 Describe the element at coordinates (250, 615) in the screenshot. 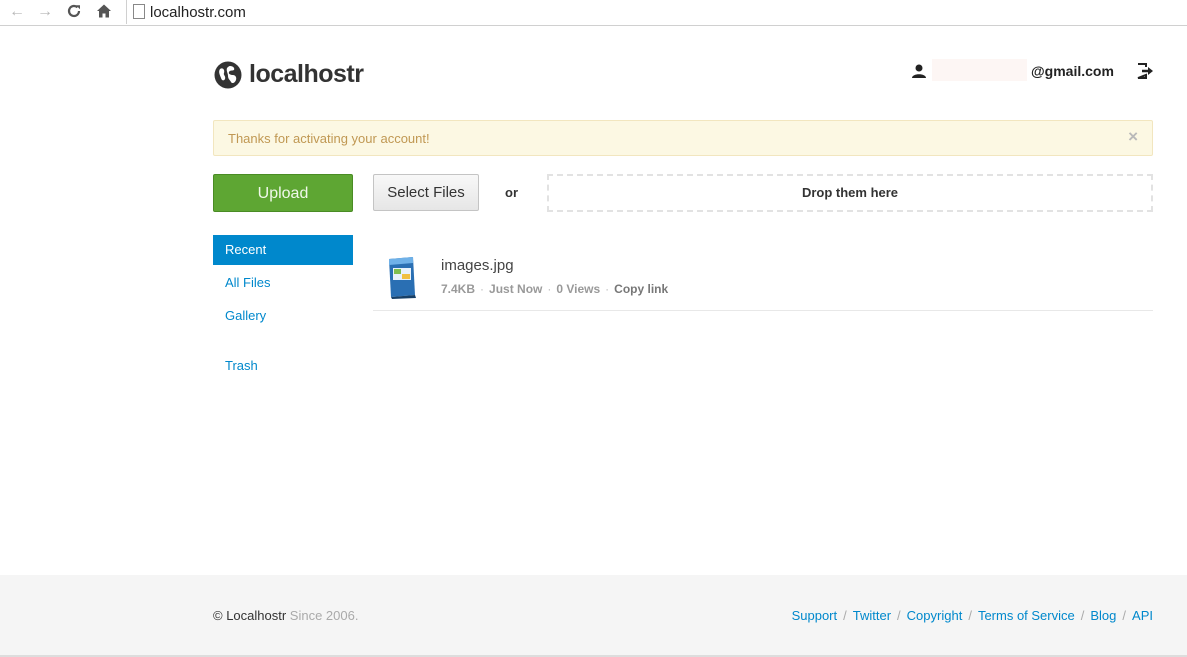

I see `copyright-text: © Localhostr` at that location.